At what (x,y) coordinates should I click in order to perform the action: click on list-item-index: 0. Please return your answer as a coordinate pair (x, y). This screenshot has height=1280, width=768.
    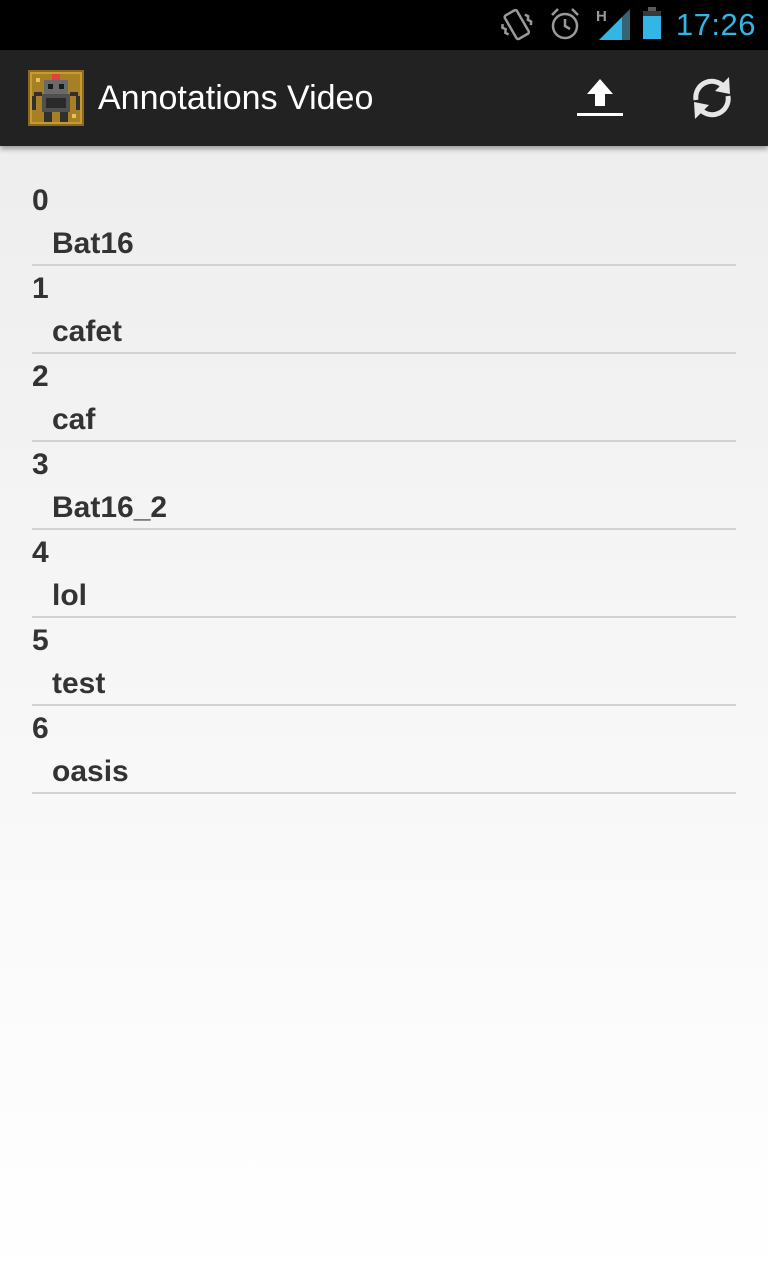
    Looking at the image, I should click on (40, 200).